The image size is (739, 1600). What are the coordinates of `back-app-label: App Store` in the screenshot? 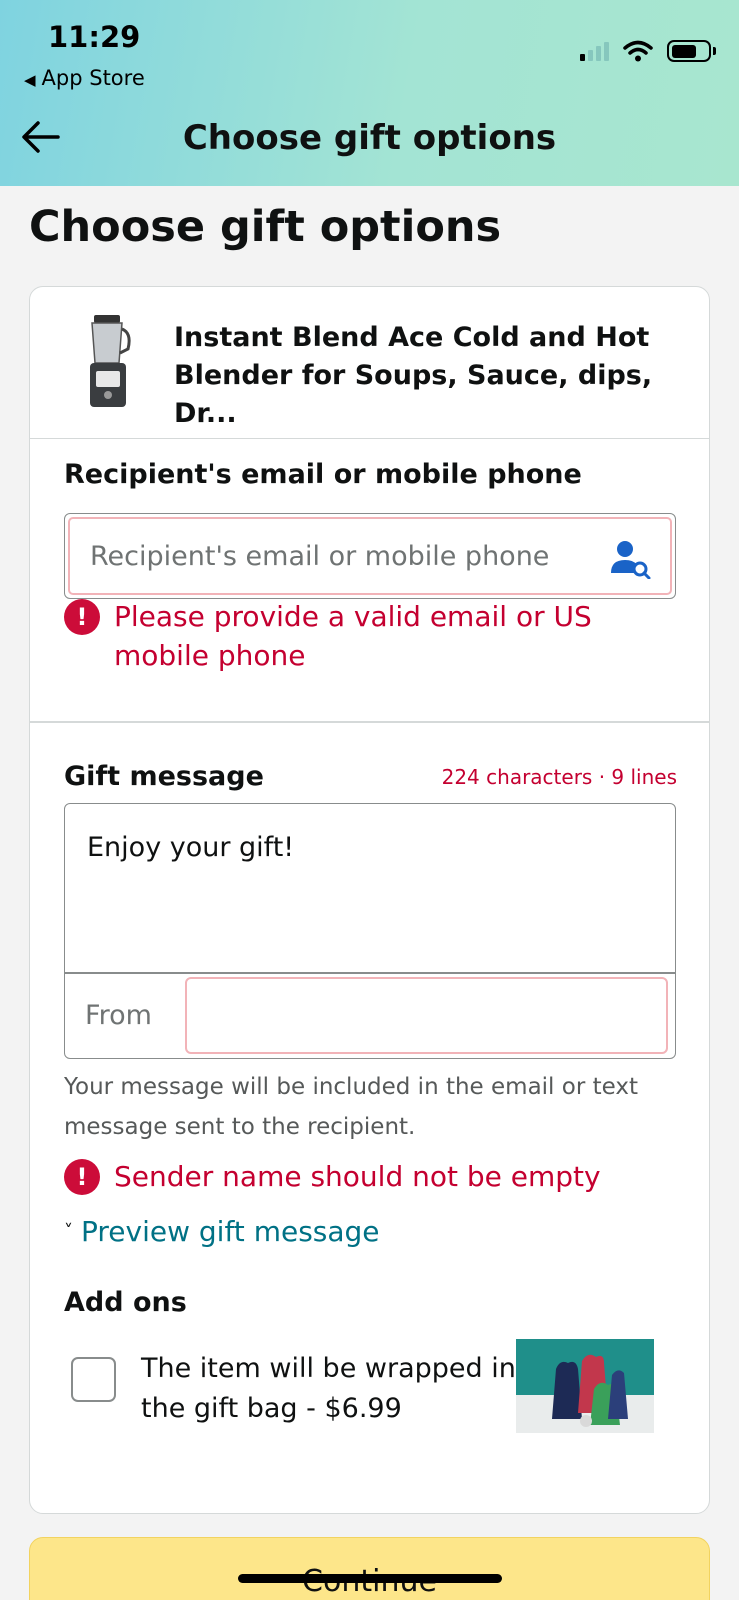 It's located at (93, 78).